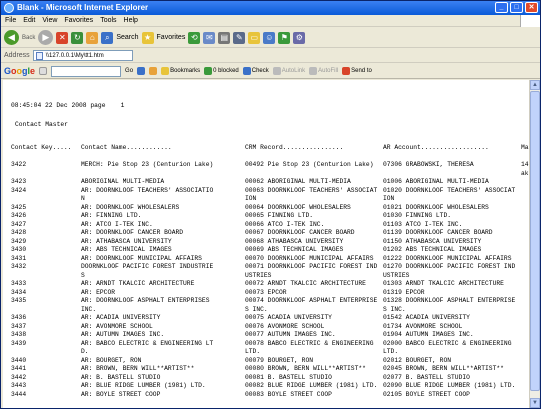 The height and width of the screenshot is (409, 541). What do you see at coordinates (449, 385) in the screenshot?
I see `cell-ar: 02090 BLUE RIDGE LUMBER (1981) LTD.` at bounding box center [449, 385].